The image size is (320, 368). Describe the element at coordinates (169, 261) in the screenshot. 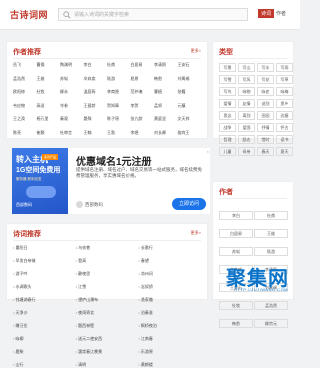

I see `poem-link: 春望` at that location.